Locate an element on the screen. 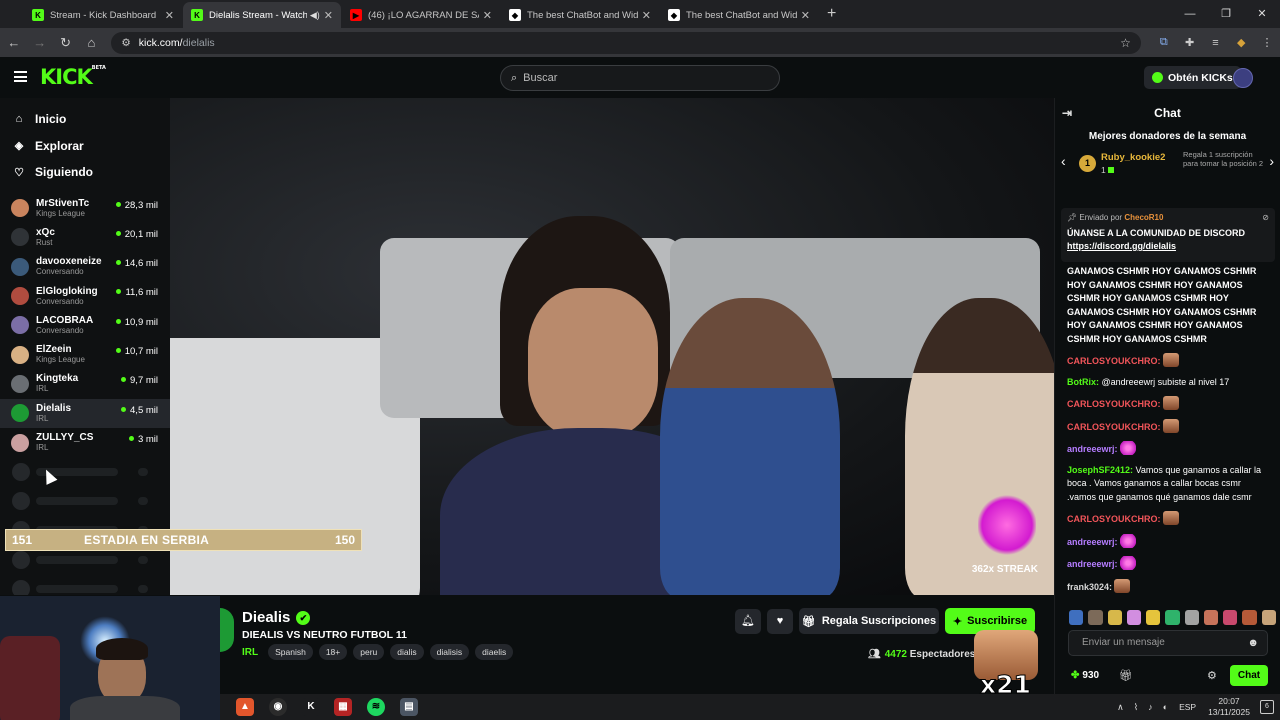 The image size is (1280, 720). streamer-name: Diealis ✔ is located at coordinates (276, 617).